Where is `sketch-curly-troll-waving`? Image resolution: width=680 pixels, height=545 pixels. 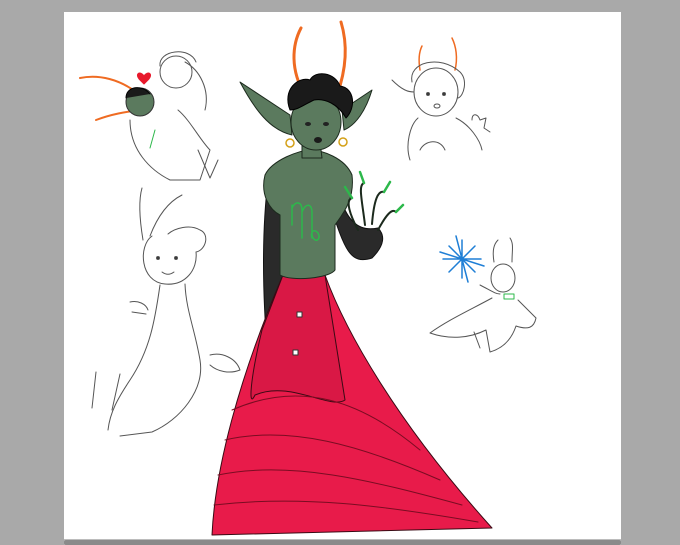 sketch-curly-troll-waving is located at coordinates (441, 99).